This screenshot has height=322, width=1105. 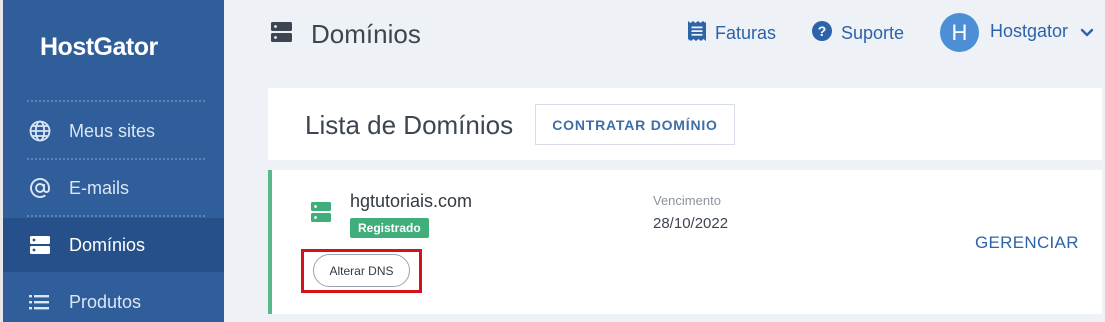 I want to click on manage-domain-link: GERENCIAR, so click(x=1027, y=243).